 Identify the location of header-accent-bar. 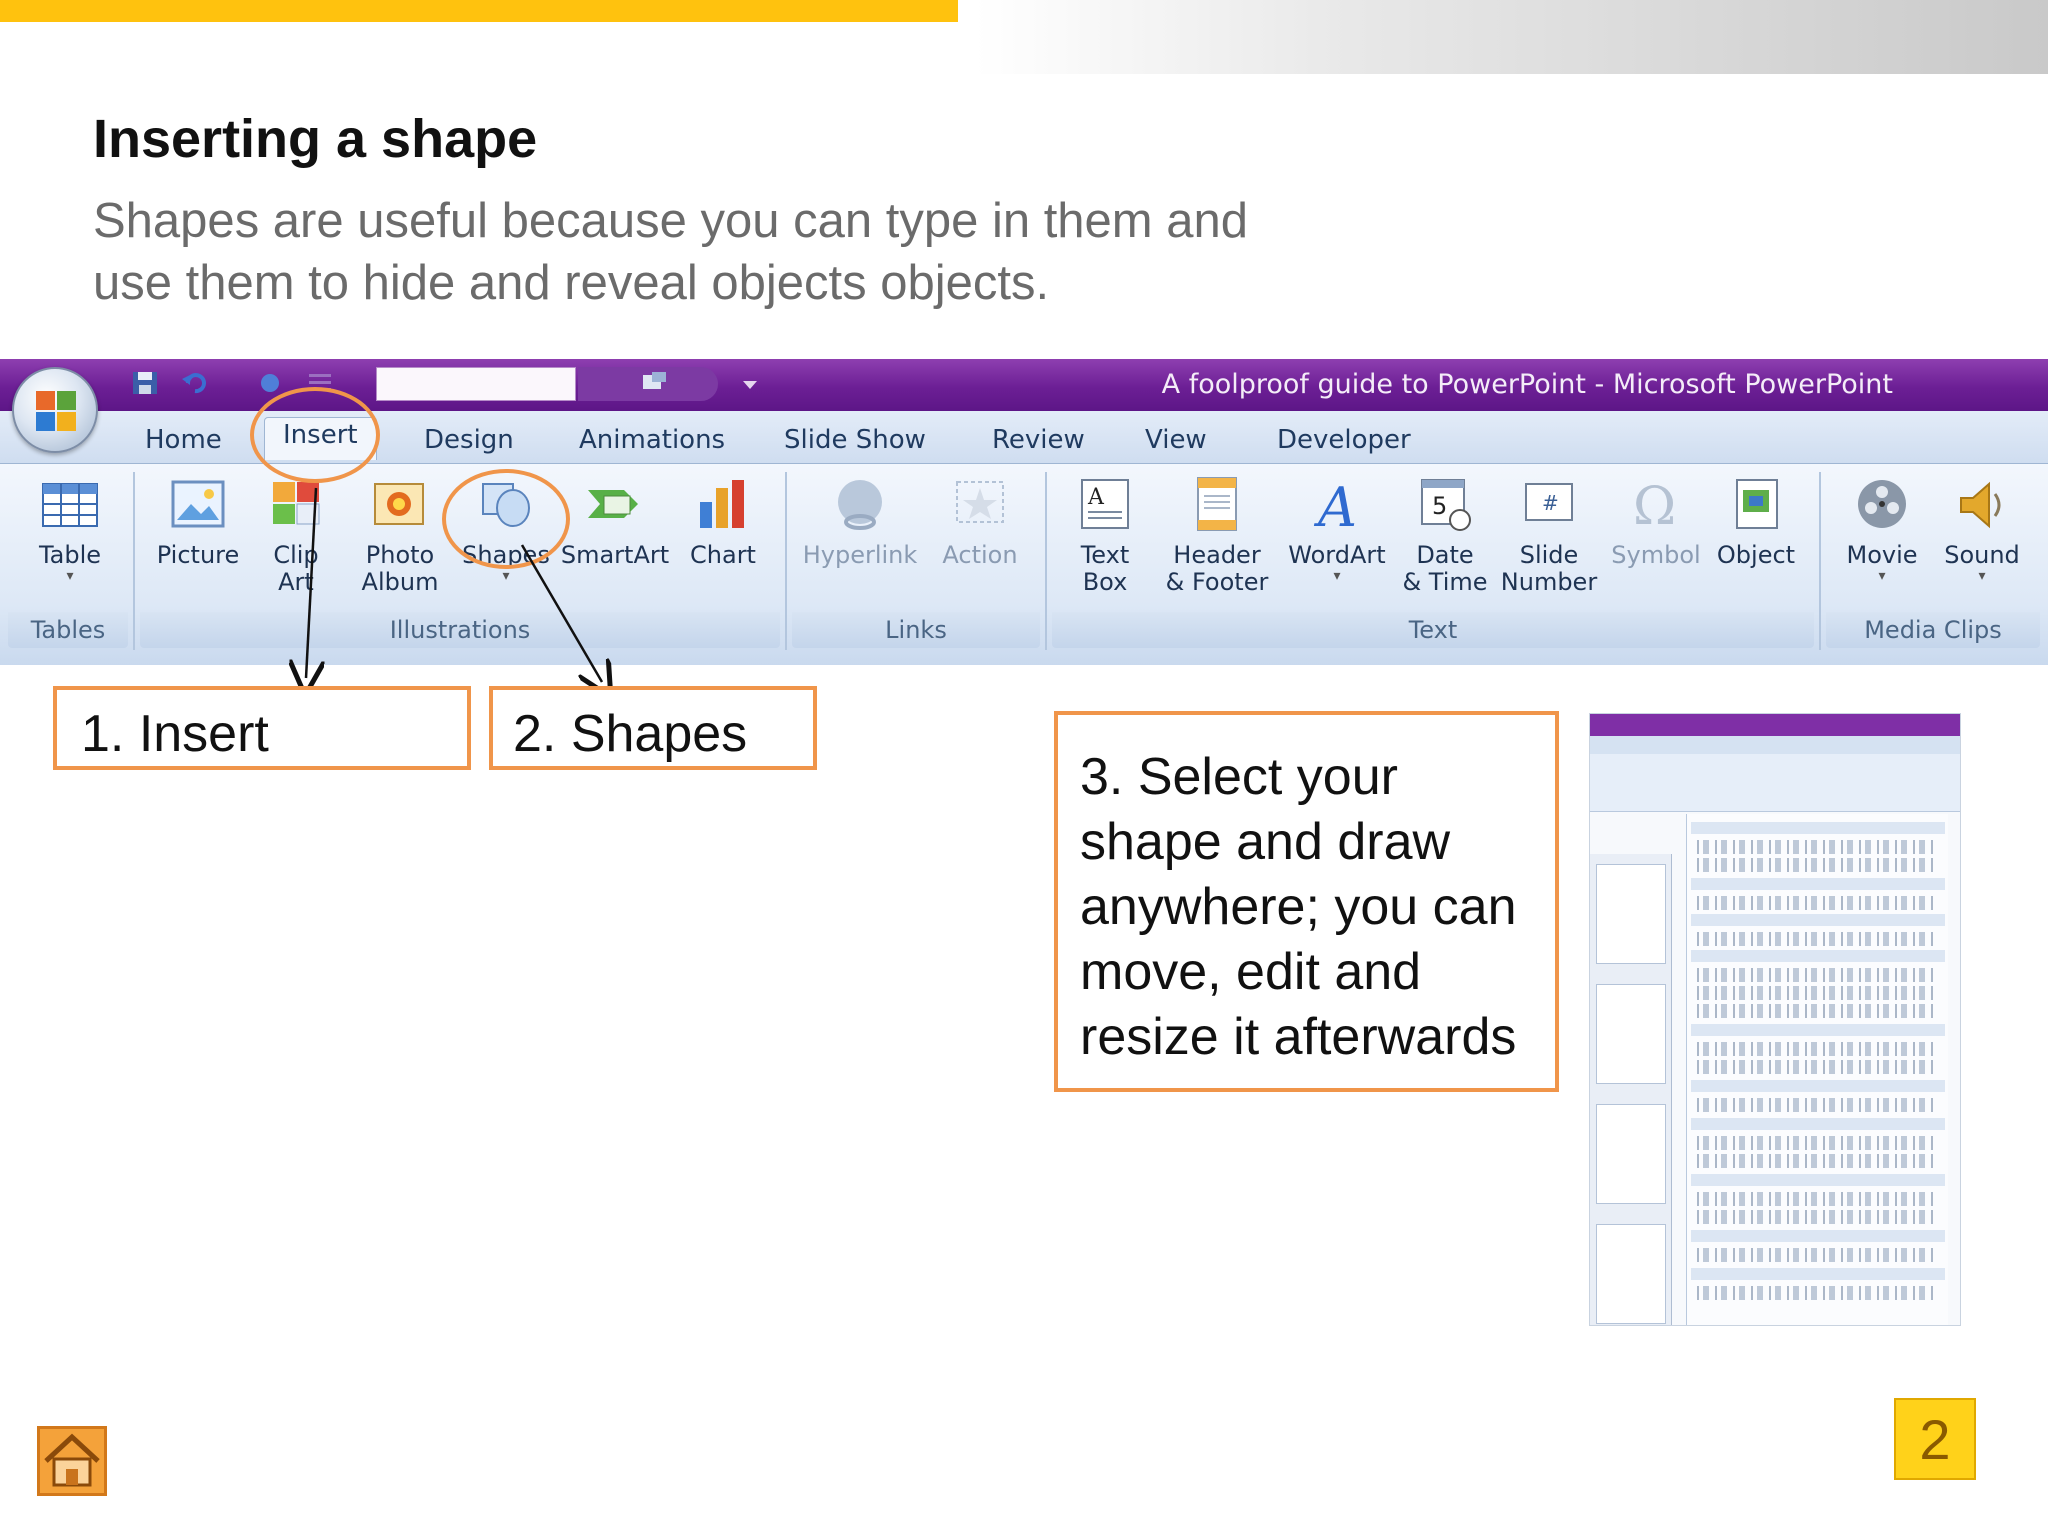
(479, 11).